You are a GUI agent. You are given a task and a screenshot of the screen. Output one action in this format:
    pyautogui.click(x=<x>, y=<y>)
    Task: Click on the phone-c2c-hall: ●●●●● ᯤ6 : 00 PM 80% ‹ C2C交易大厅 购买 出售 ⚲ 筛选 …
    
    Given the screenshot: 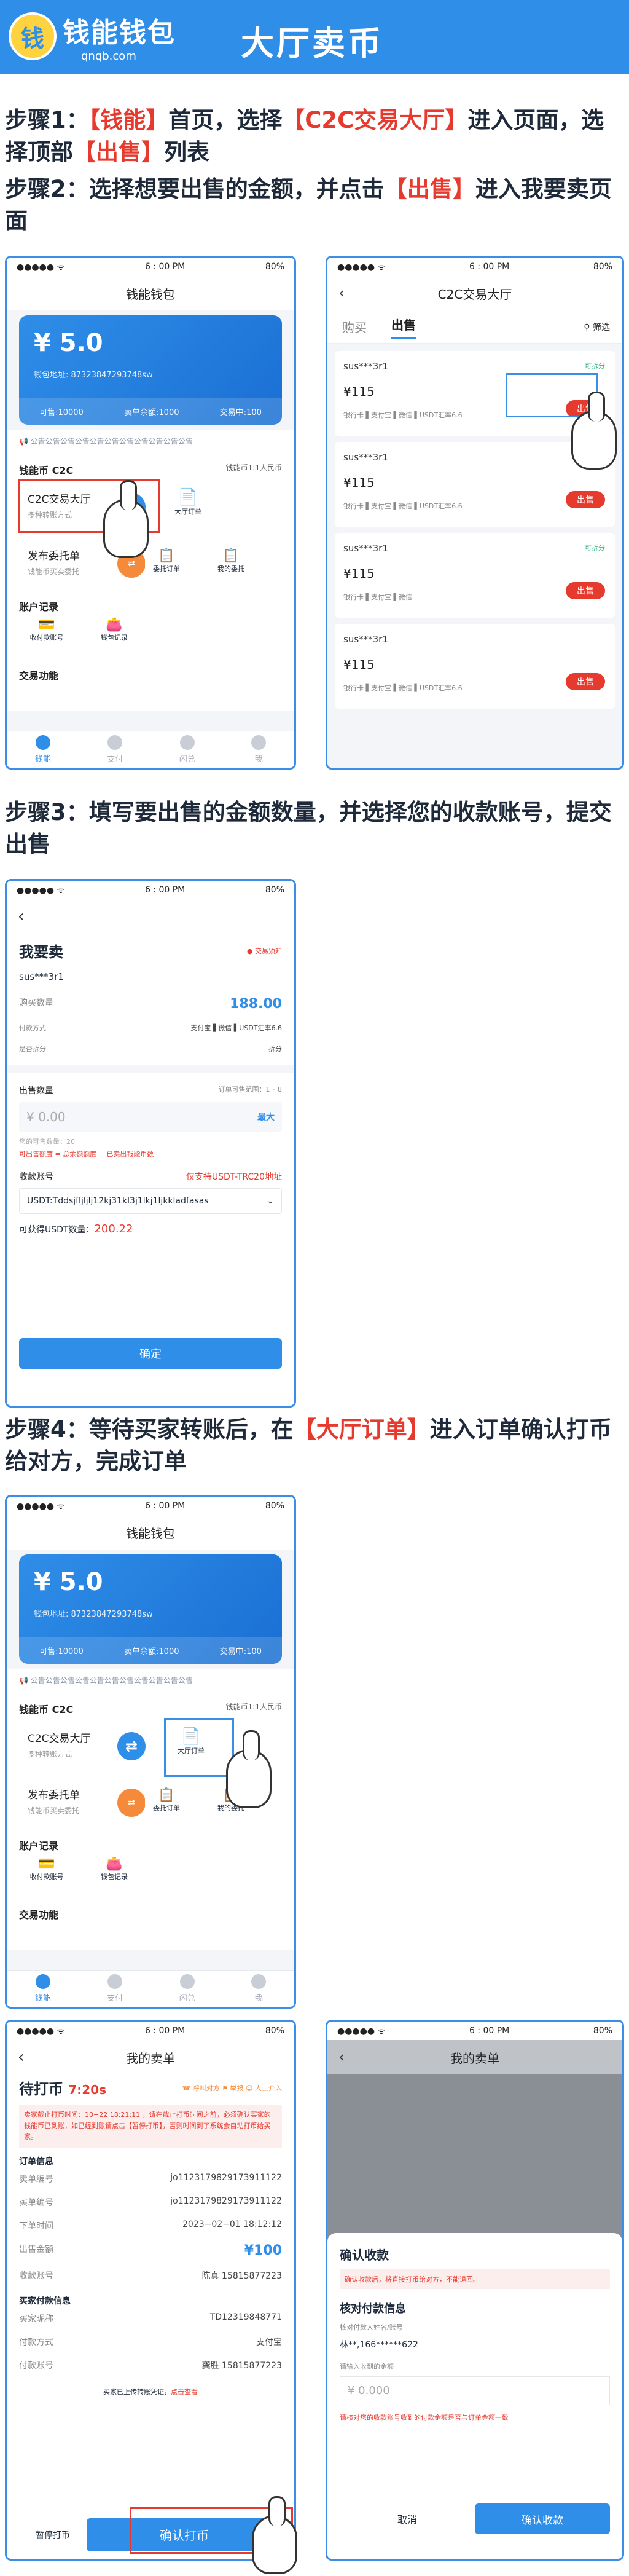 What is the action you would take?
    pyautogui.click(x=475, y=513)
    